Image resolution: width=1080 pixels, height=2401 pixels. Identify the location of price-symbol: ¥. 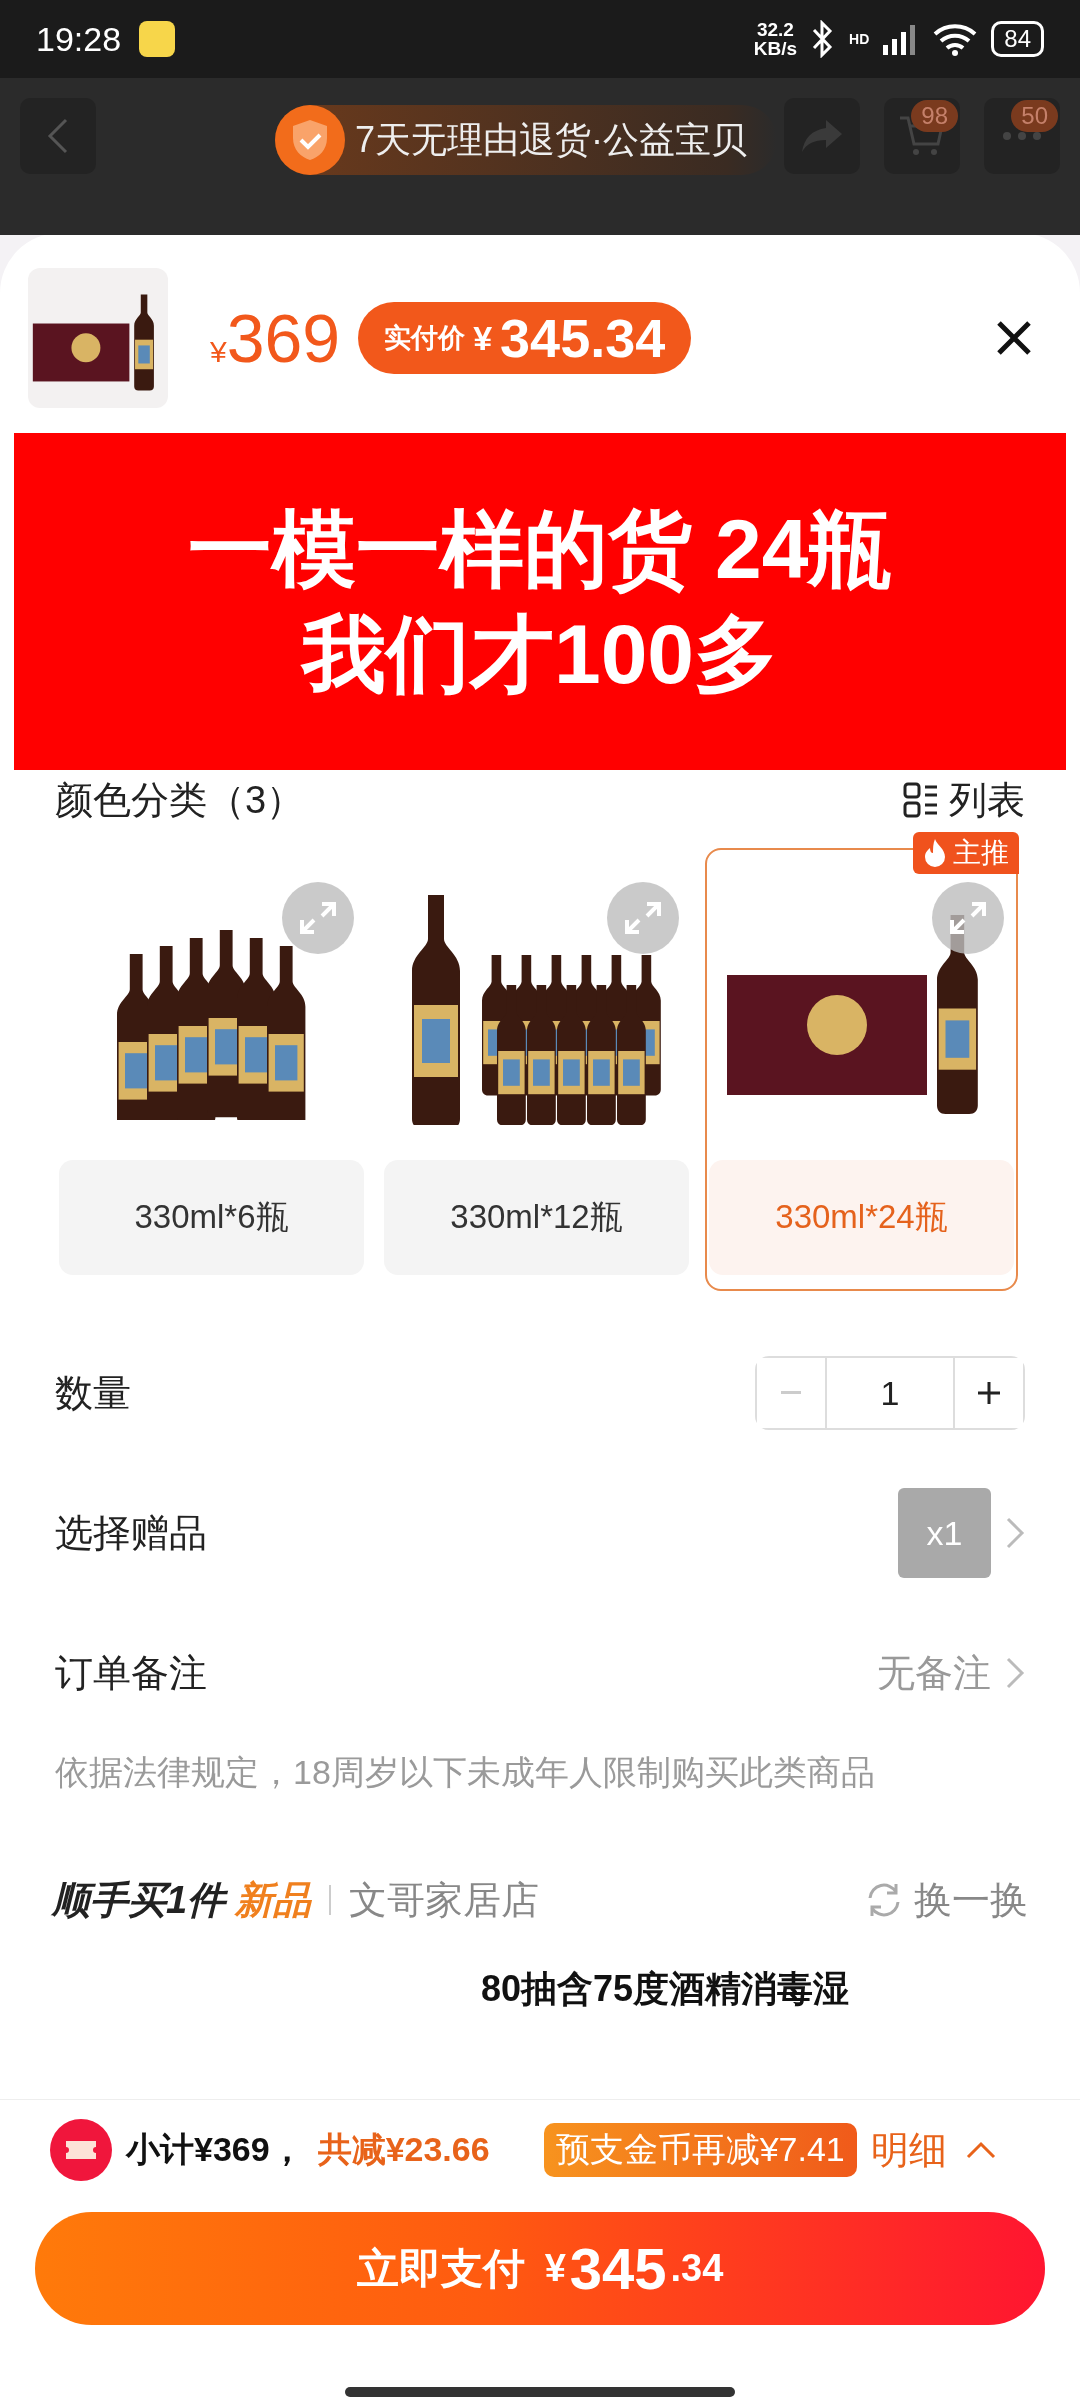
(218, 352).